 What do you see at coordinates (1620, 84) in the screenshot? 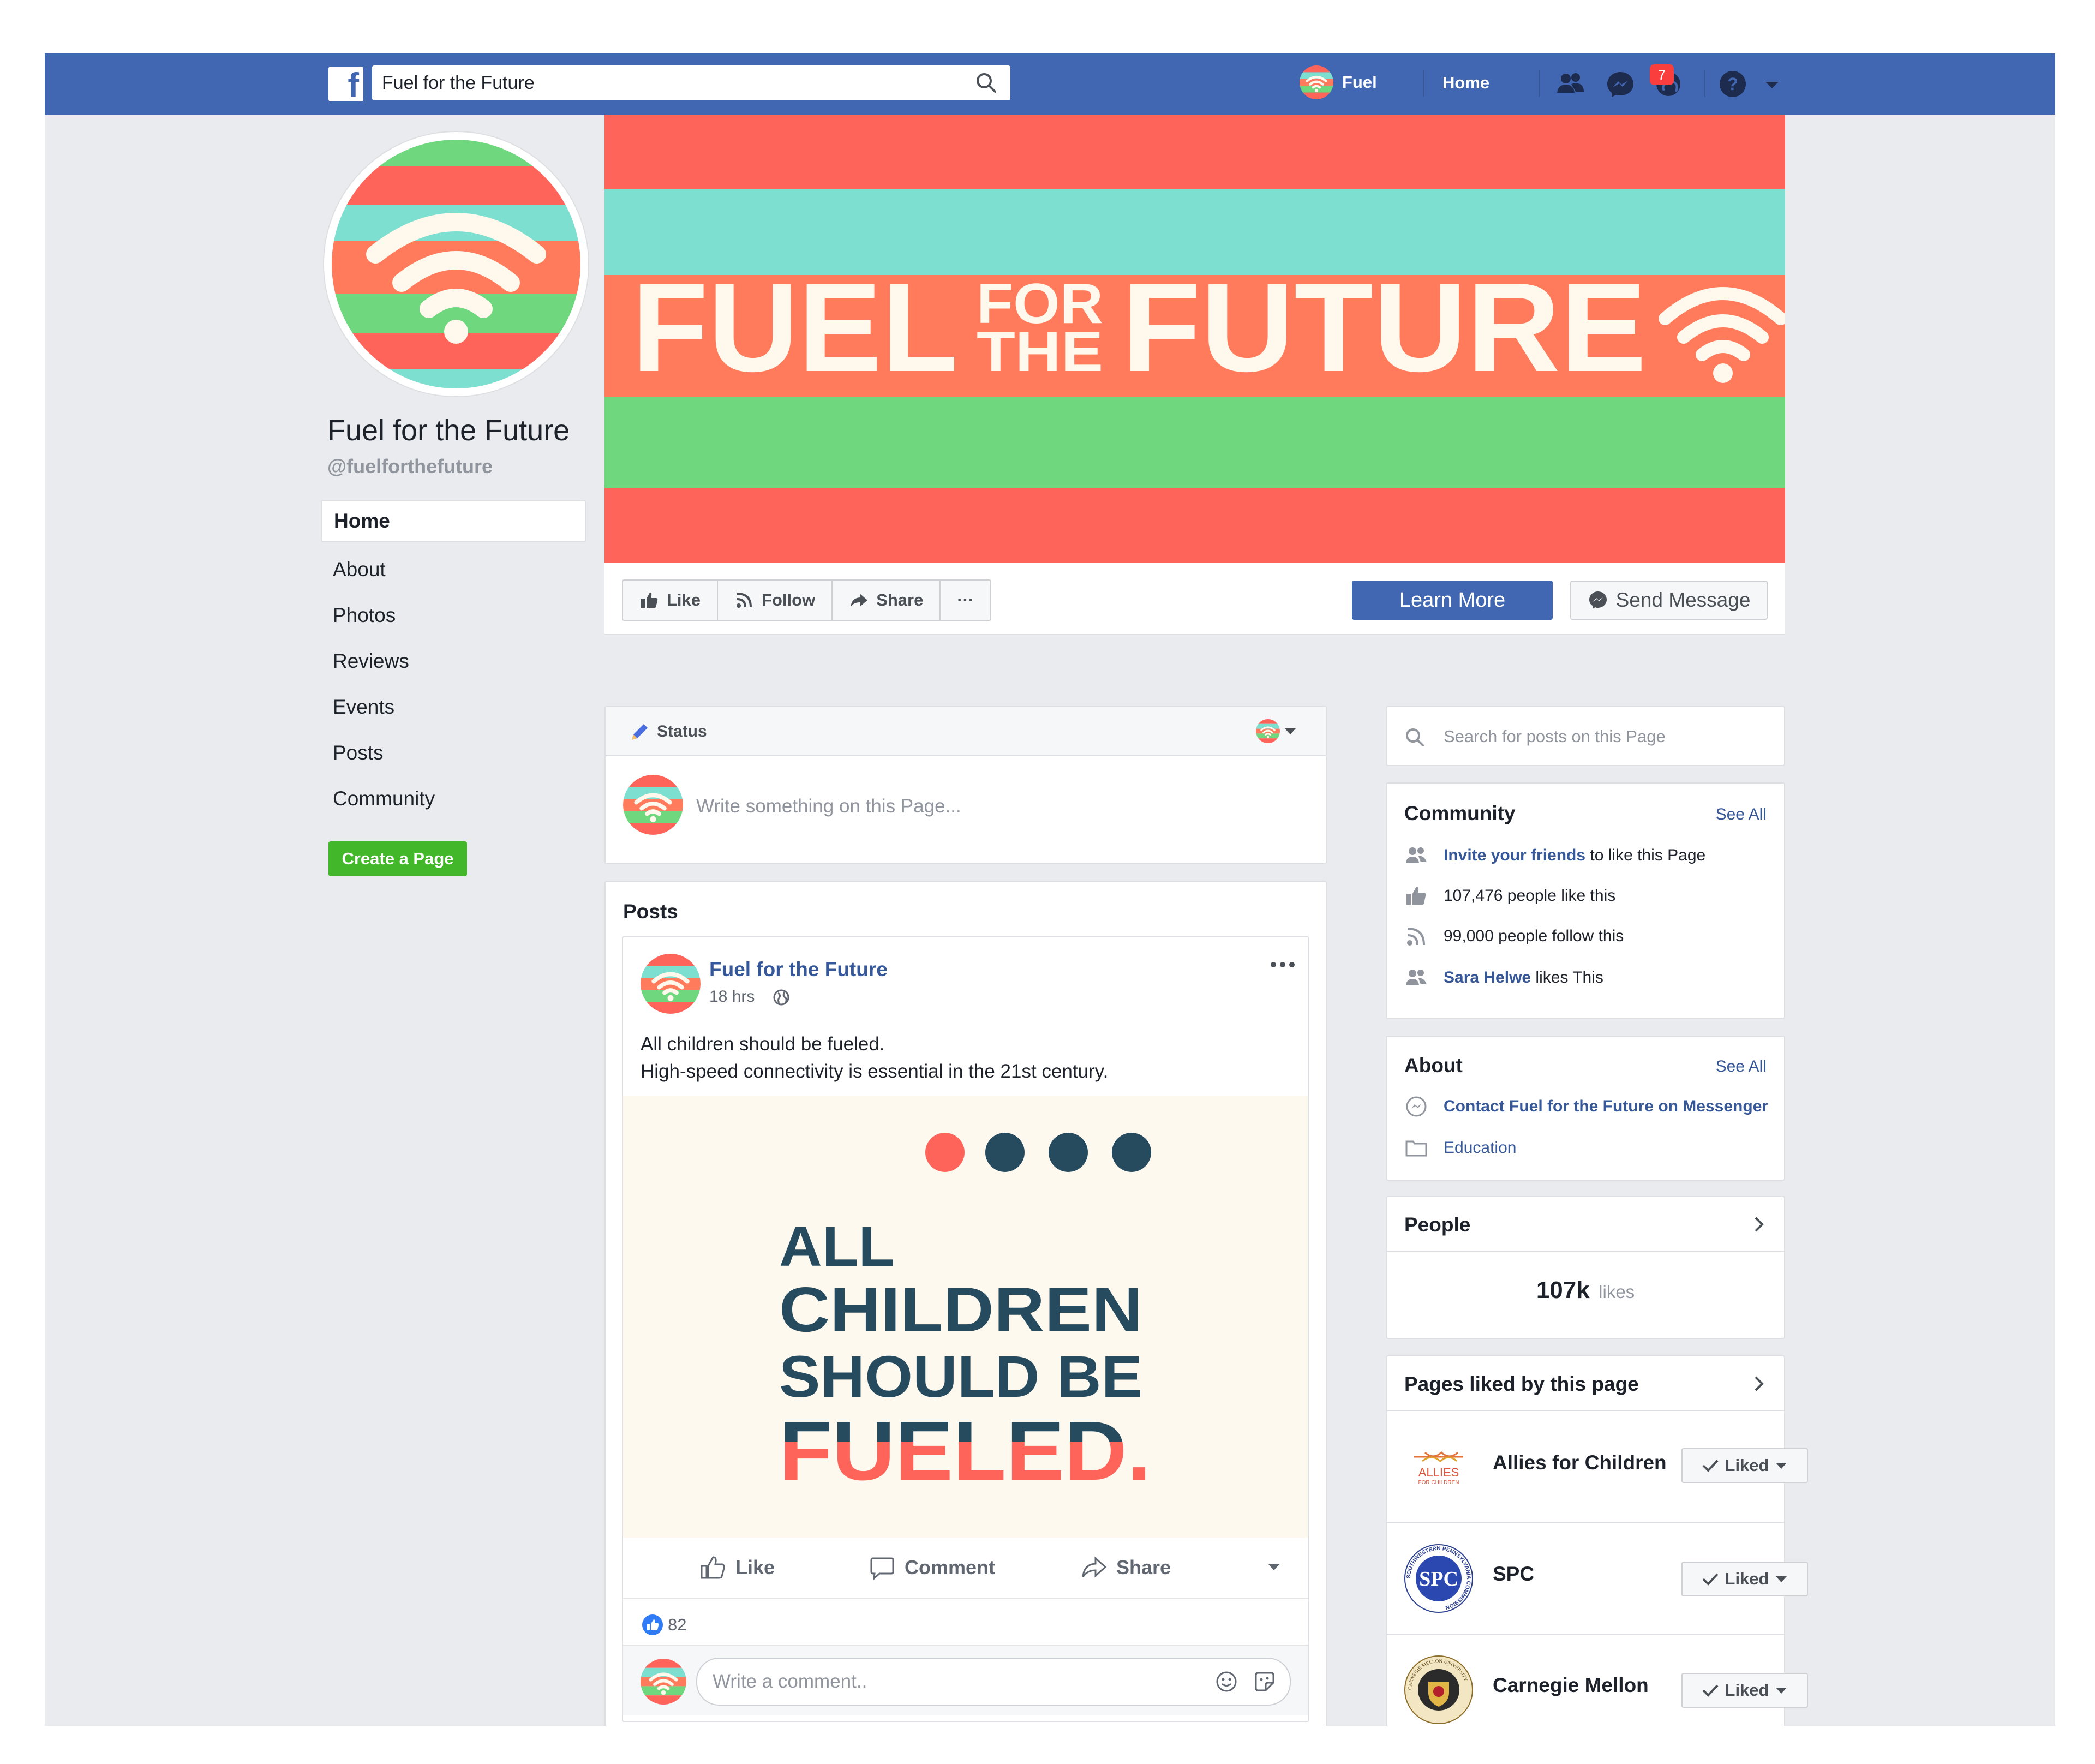
I see `messenger-icon` at bounding box center [1620, 84].